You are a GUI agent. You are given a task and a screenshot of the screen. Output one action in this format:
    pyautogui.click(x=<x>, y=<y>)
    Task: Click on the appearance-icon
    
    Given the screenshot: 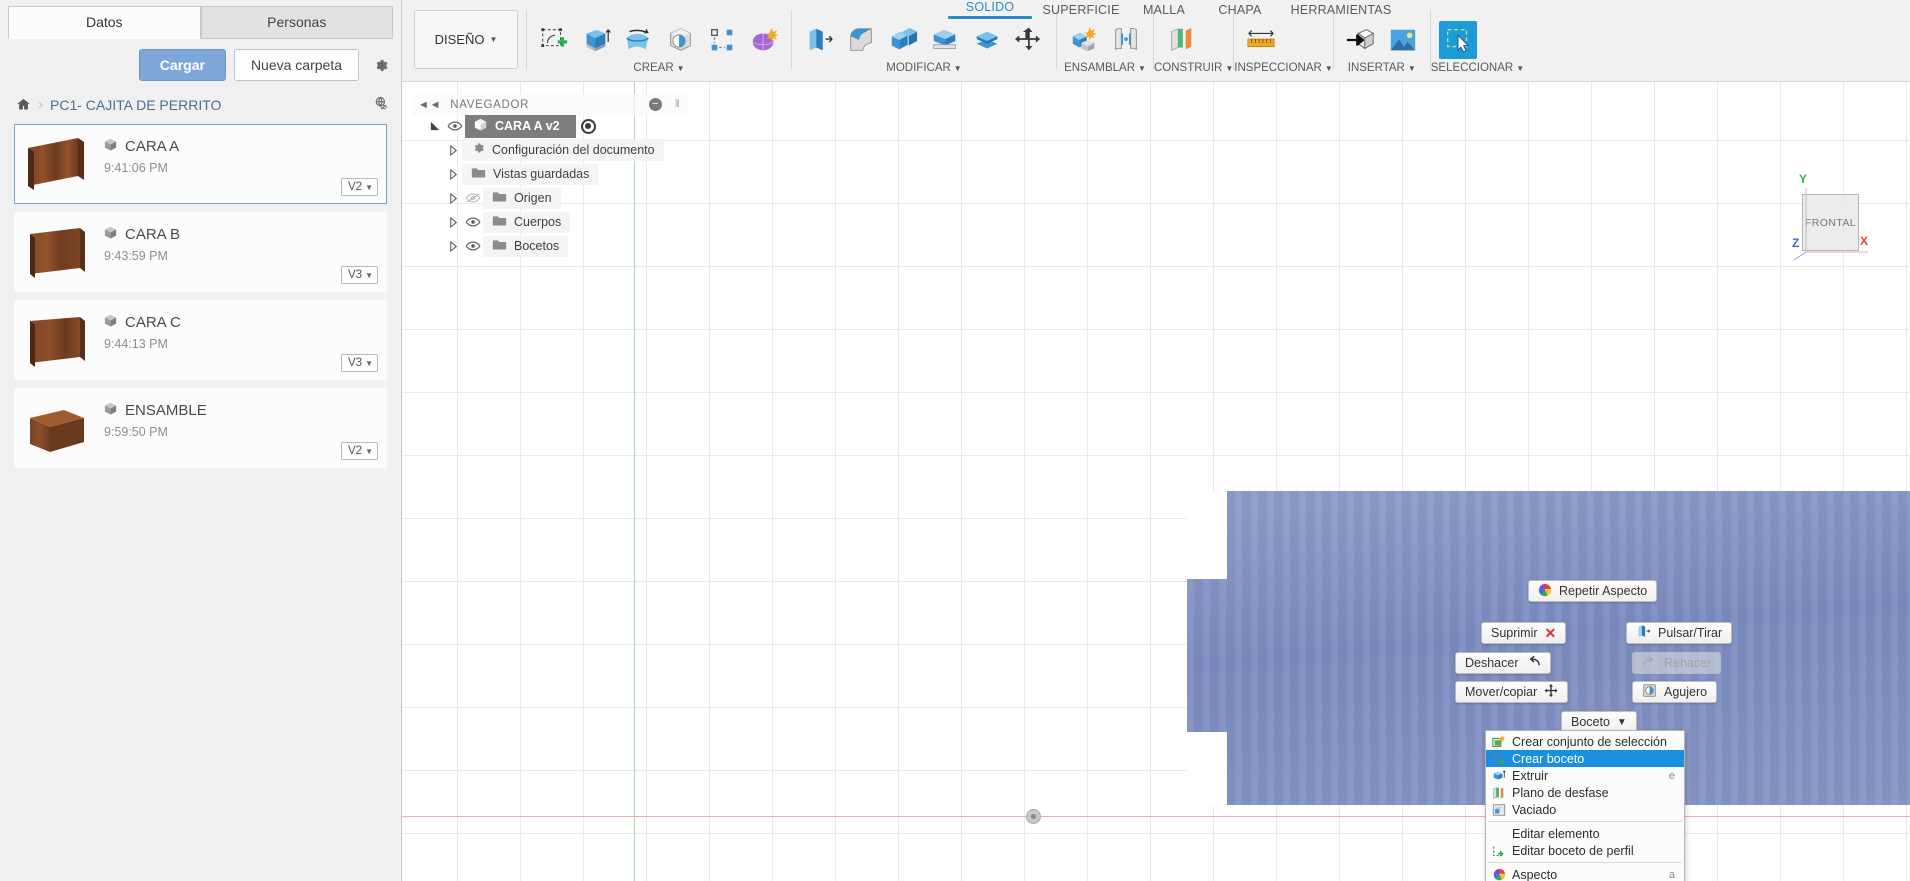 What is the action you would take?
    pyautogui.click(x=1499, y=874)
    